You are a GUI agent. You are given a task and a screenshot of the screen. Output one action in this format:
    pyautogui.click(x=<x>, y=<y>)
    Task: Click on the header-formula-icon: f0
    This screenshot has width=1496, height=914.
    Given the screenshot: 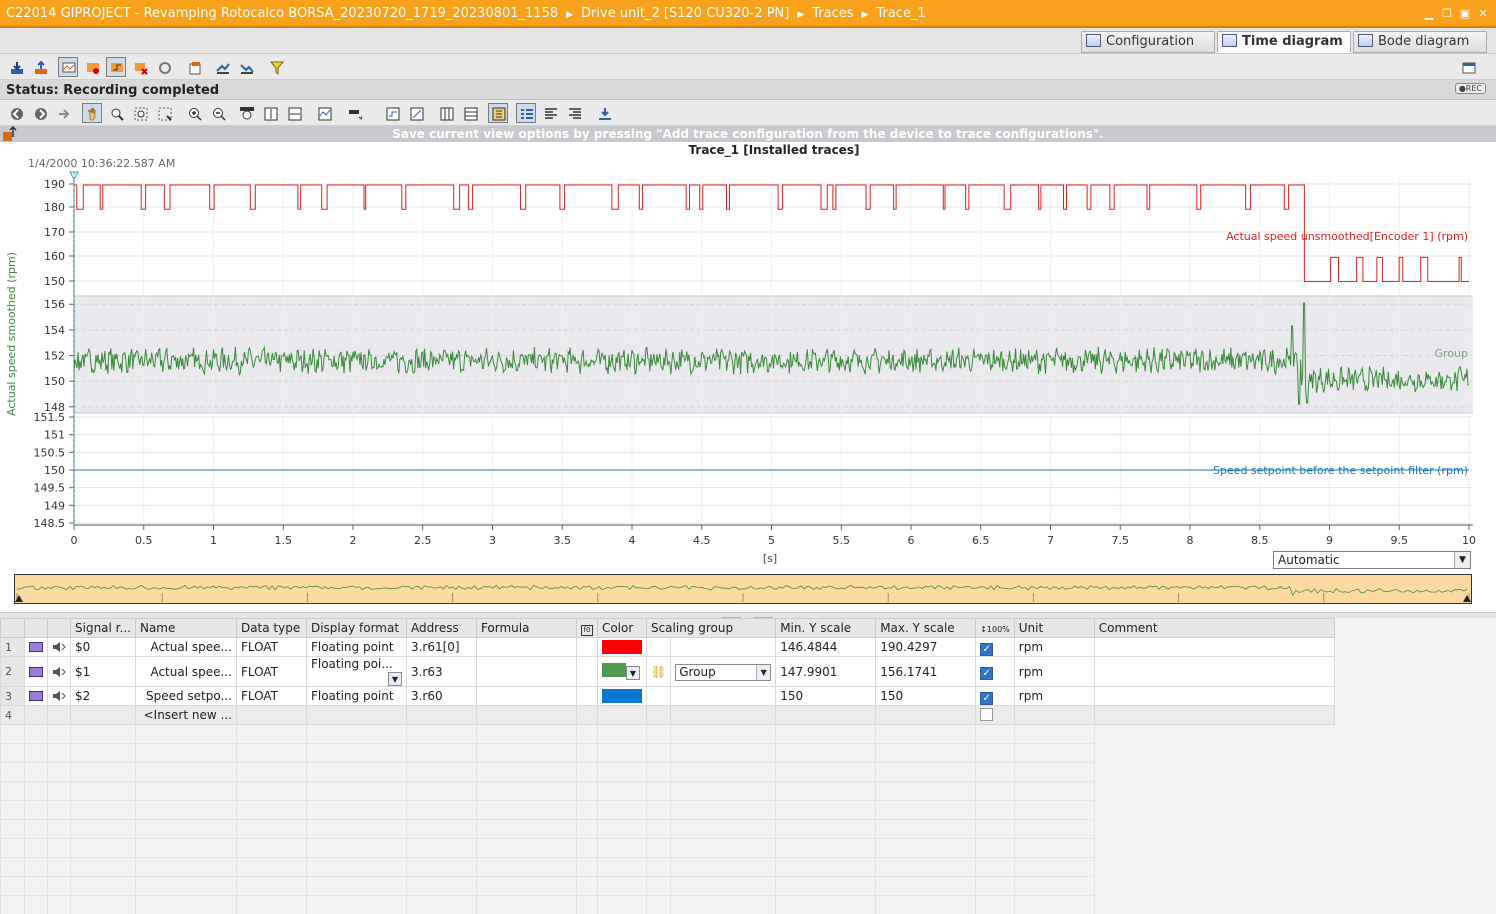 What is the action you would take?
    pyautogui.click(x=586, y=628)
    